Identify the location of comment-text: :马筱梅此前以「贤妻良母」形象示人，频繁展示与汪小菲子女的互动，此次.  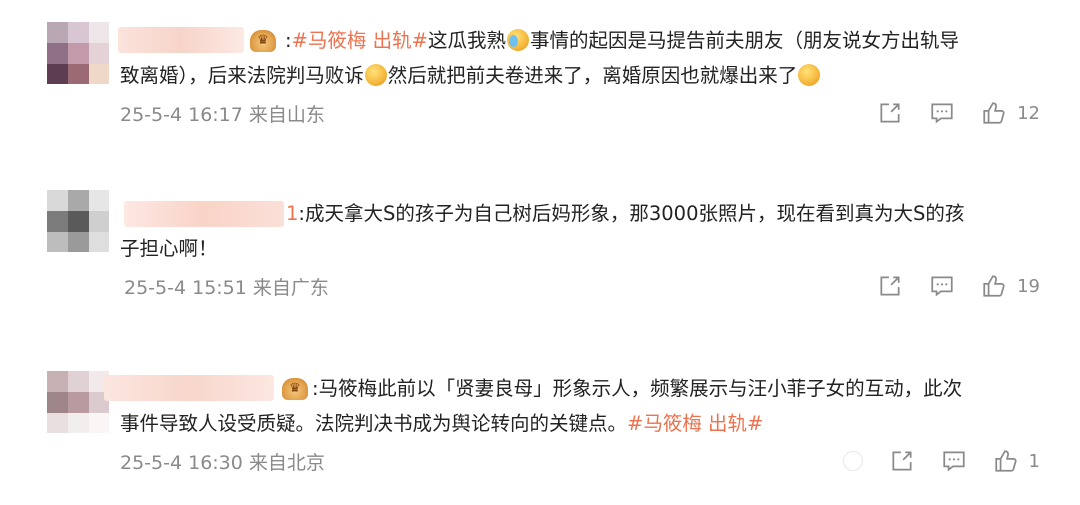
(637, 388).